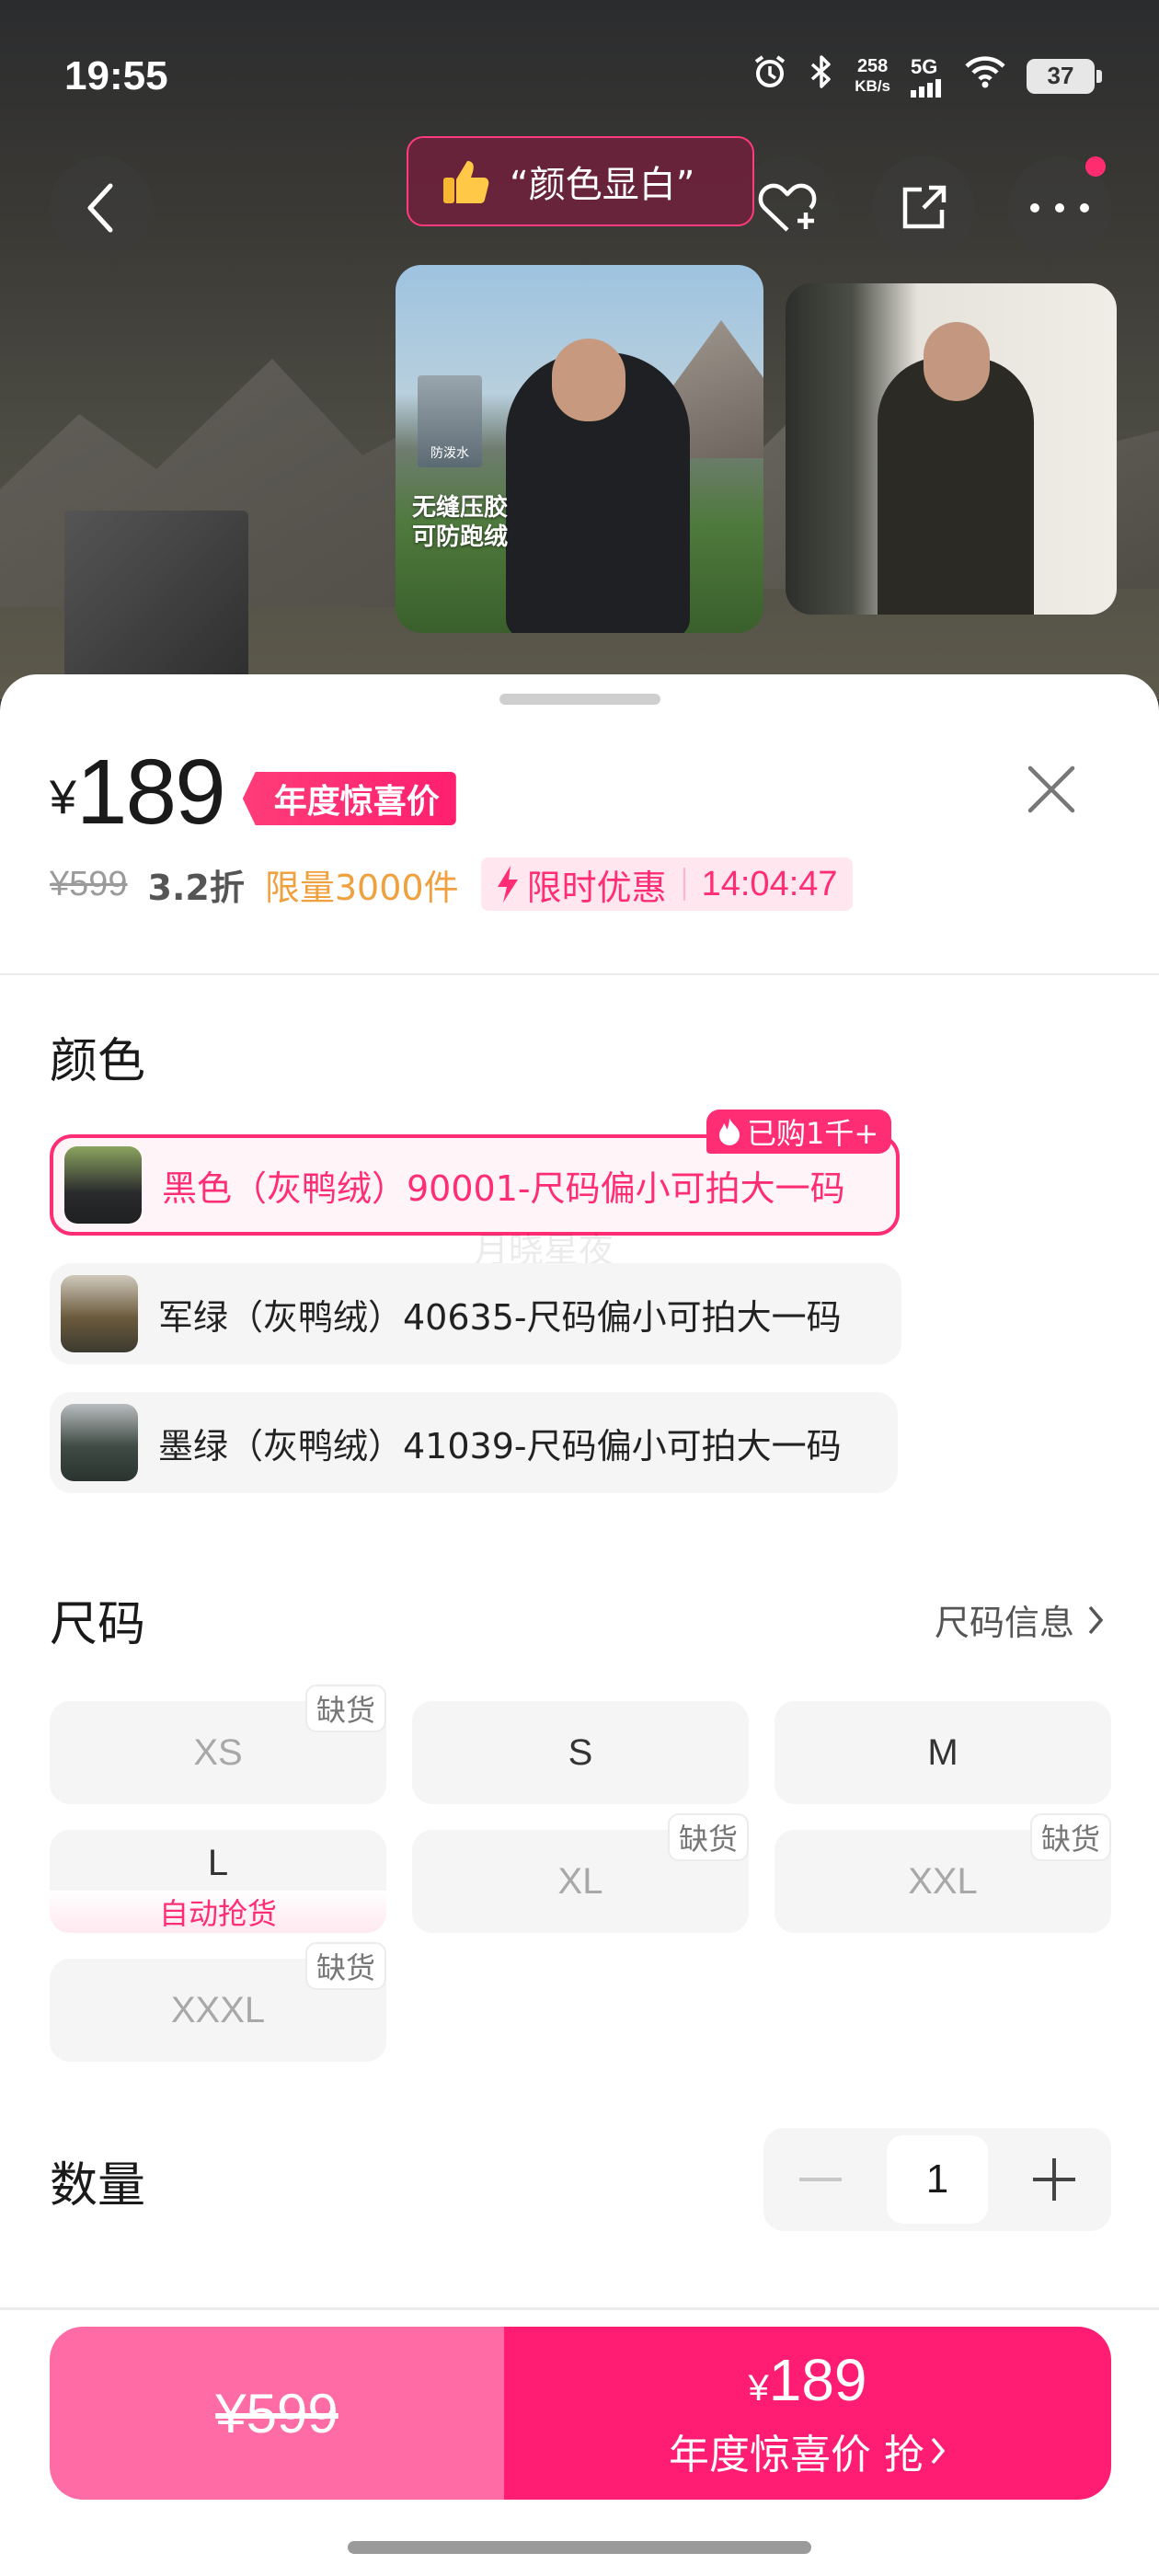 The height and width of the screenshot is (2576, 1159). I want to click on buy-now-button: ¥189 年度惊喜价 抢, so click(807, 2413).